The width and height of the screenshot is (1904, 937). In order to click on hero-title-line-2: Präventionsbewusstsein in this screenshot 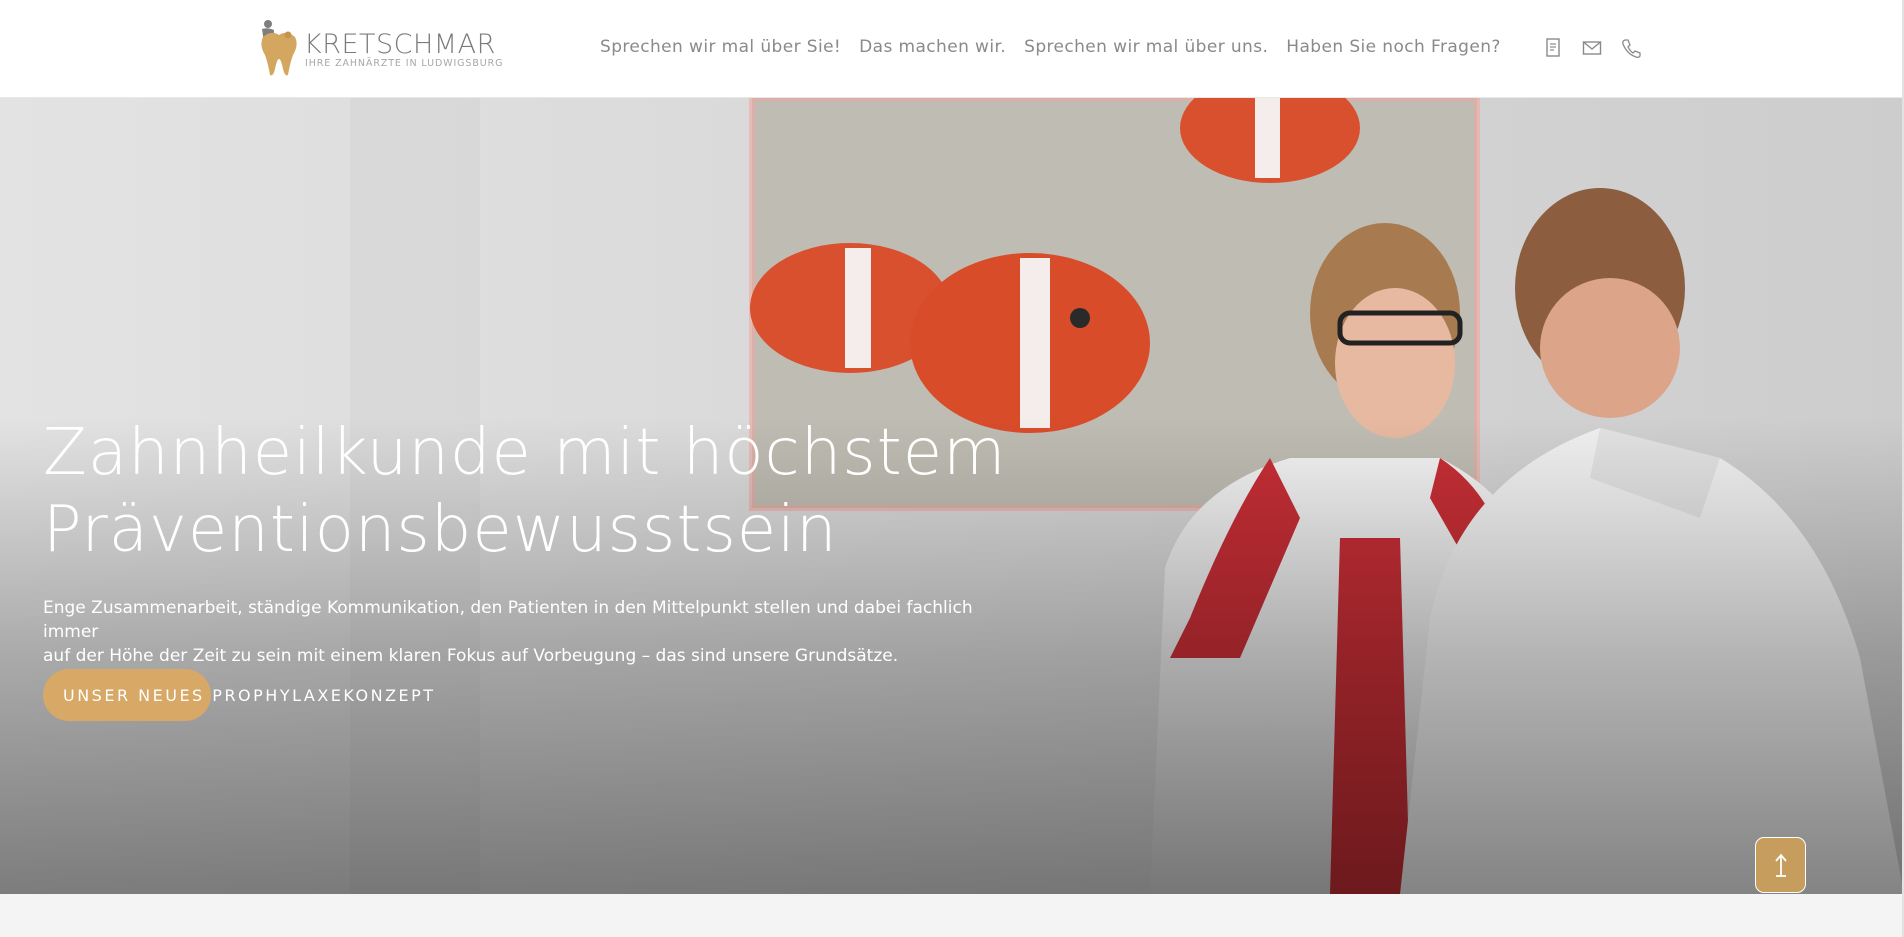, I will do `click(440, 530)`.